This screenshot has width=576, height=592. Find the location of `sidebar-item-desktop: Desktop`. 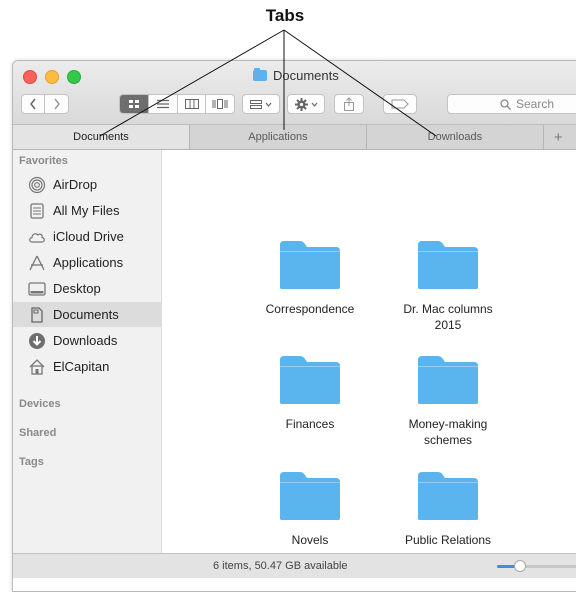

sidebar-item-desktop: Desktop is located at coordinates (87, 288).